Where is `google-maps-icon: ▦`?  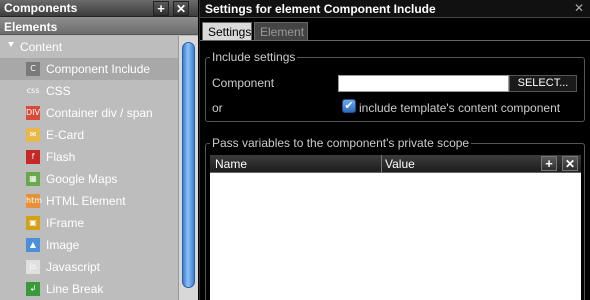
google-maps-icon: ▦ is located at coordinates (33, 179).